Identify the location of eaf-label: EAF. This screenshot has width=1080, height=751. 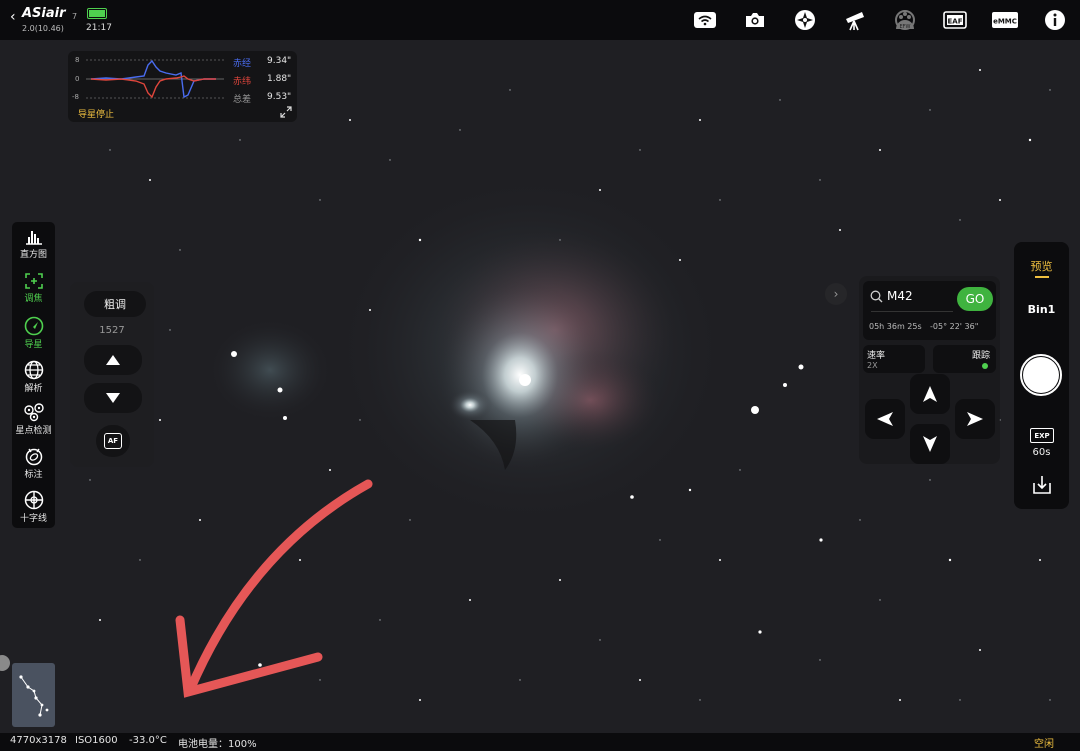
(955, 22).